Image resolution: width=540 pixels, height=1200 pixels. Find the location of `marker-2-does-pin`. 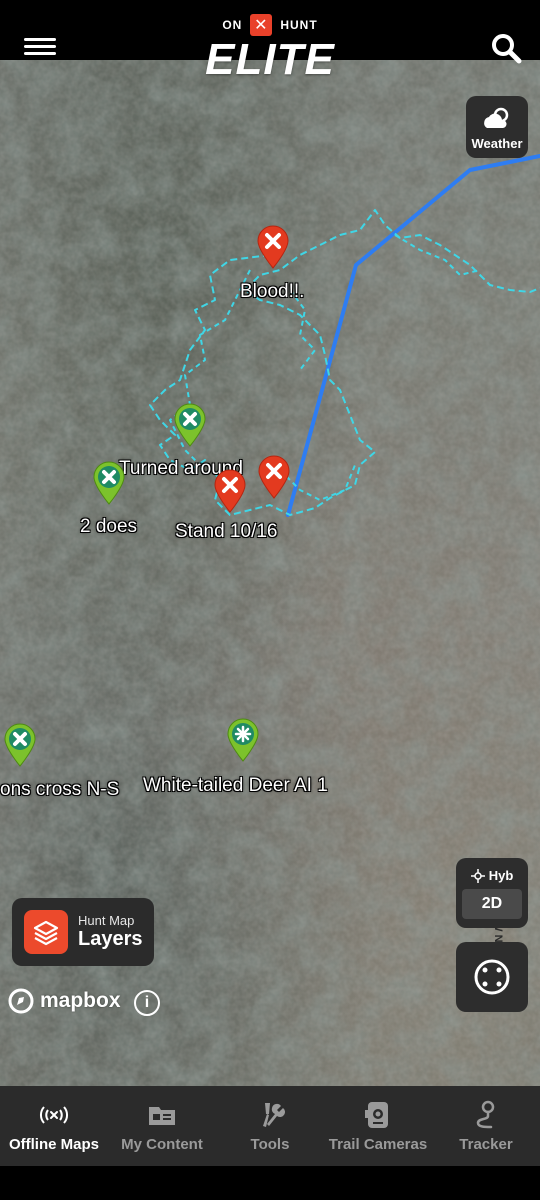

marker-2-does-pin is located at coordinates (109, 483).